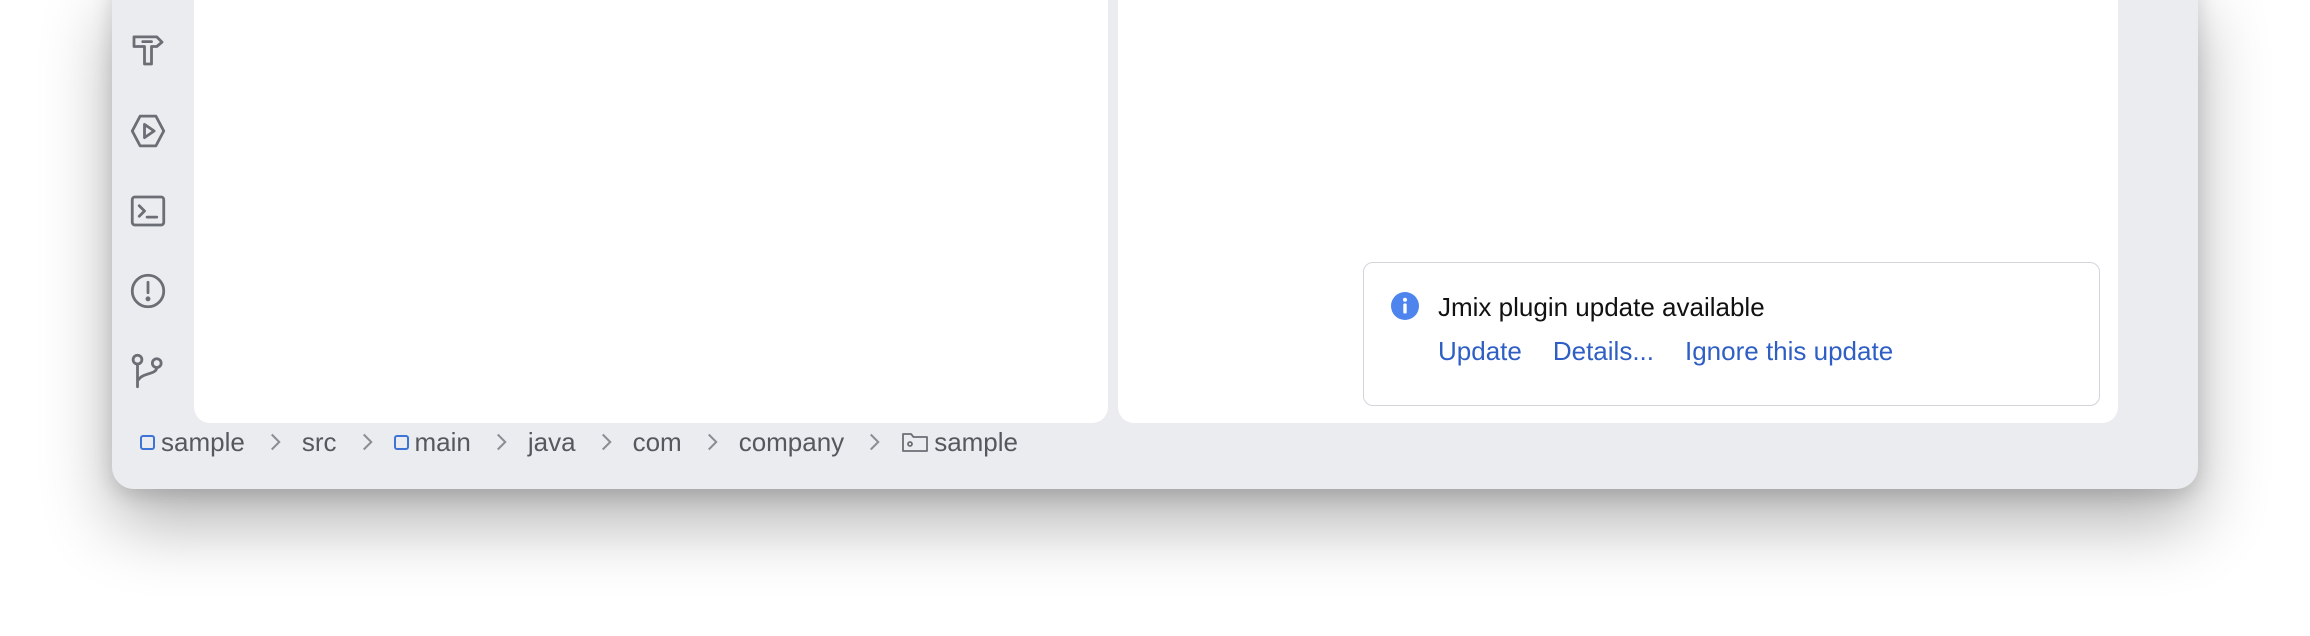  What do you see at coordinates (1480, 351) in the screenshot?
I see `update-link: Update` at bounding box center [1480, 351].